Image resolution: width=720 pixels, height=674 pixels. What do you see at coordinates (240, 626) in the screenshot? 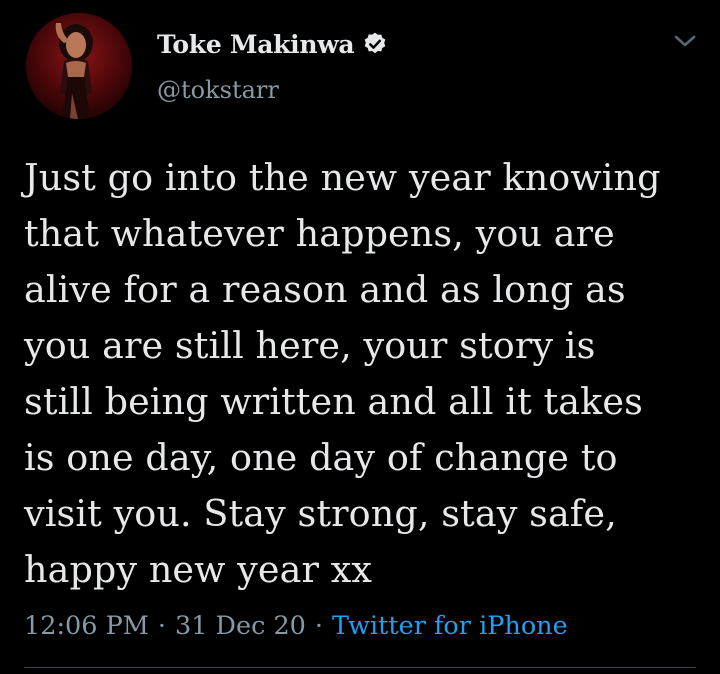
I see `tweet-date: 31 Dec 20` at bounding box center [240, 626].